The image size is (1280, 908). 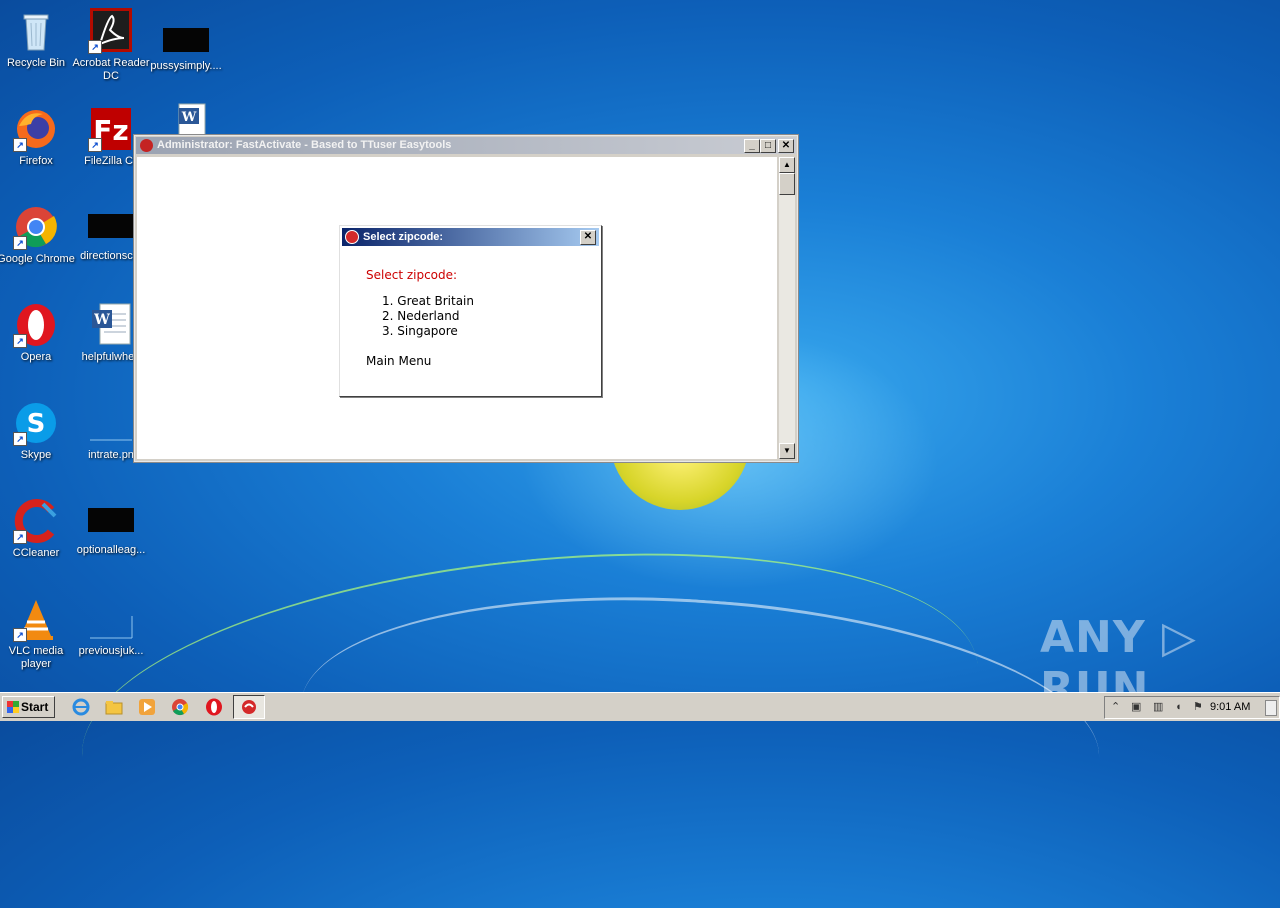 What do you see at coordinates (412, 275) in the screenshot?
I see `dialog-heading: Select zipcode:` at bounding box center [412, 275].